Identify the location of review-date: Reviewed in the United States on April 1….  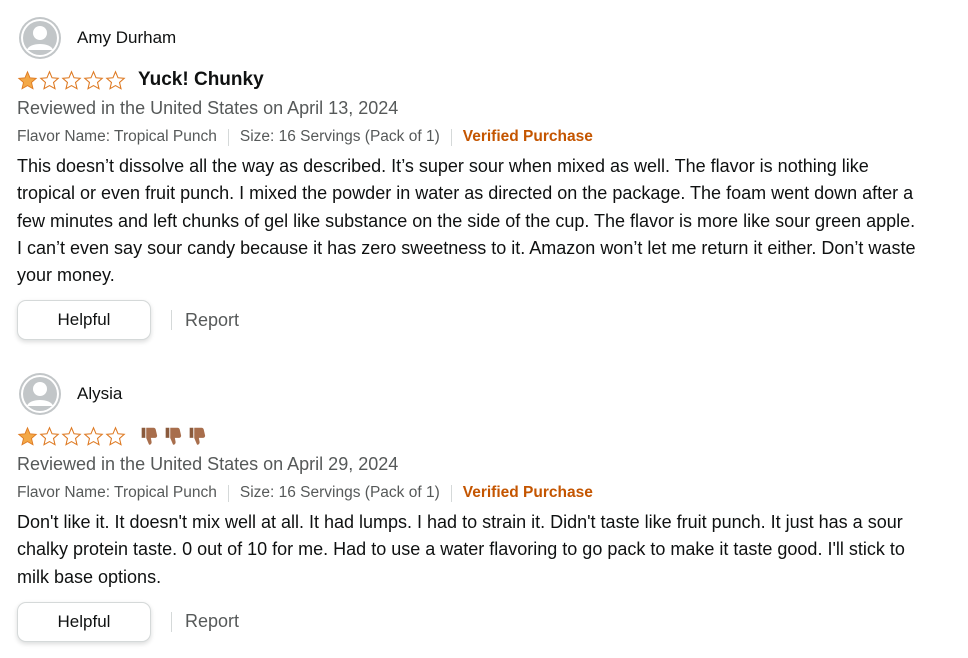
(208, 108).